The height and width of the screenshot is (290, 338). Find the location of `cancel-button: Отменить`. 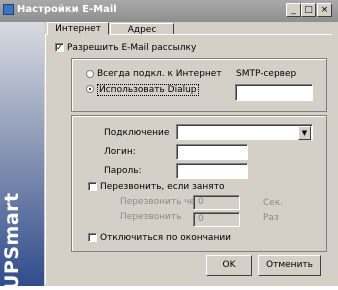

cancel-button: Отменить is located at coordinates (289, 265).